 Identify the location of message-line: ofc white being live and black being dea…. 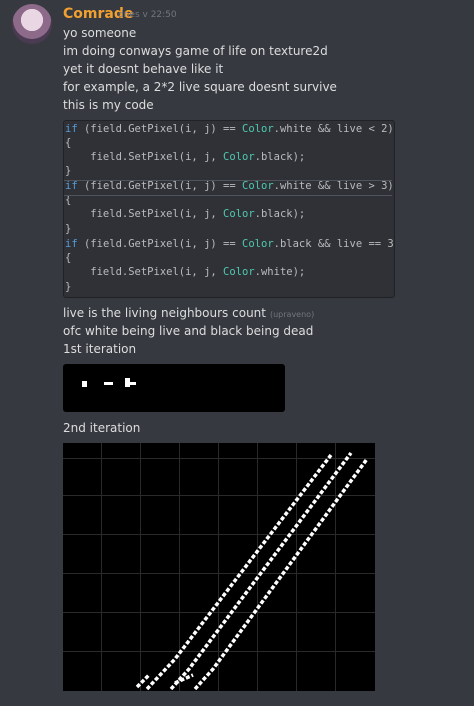
(188, 331).